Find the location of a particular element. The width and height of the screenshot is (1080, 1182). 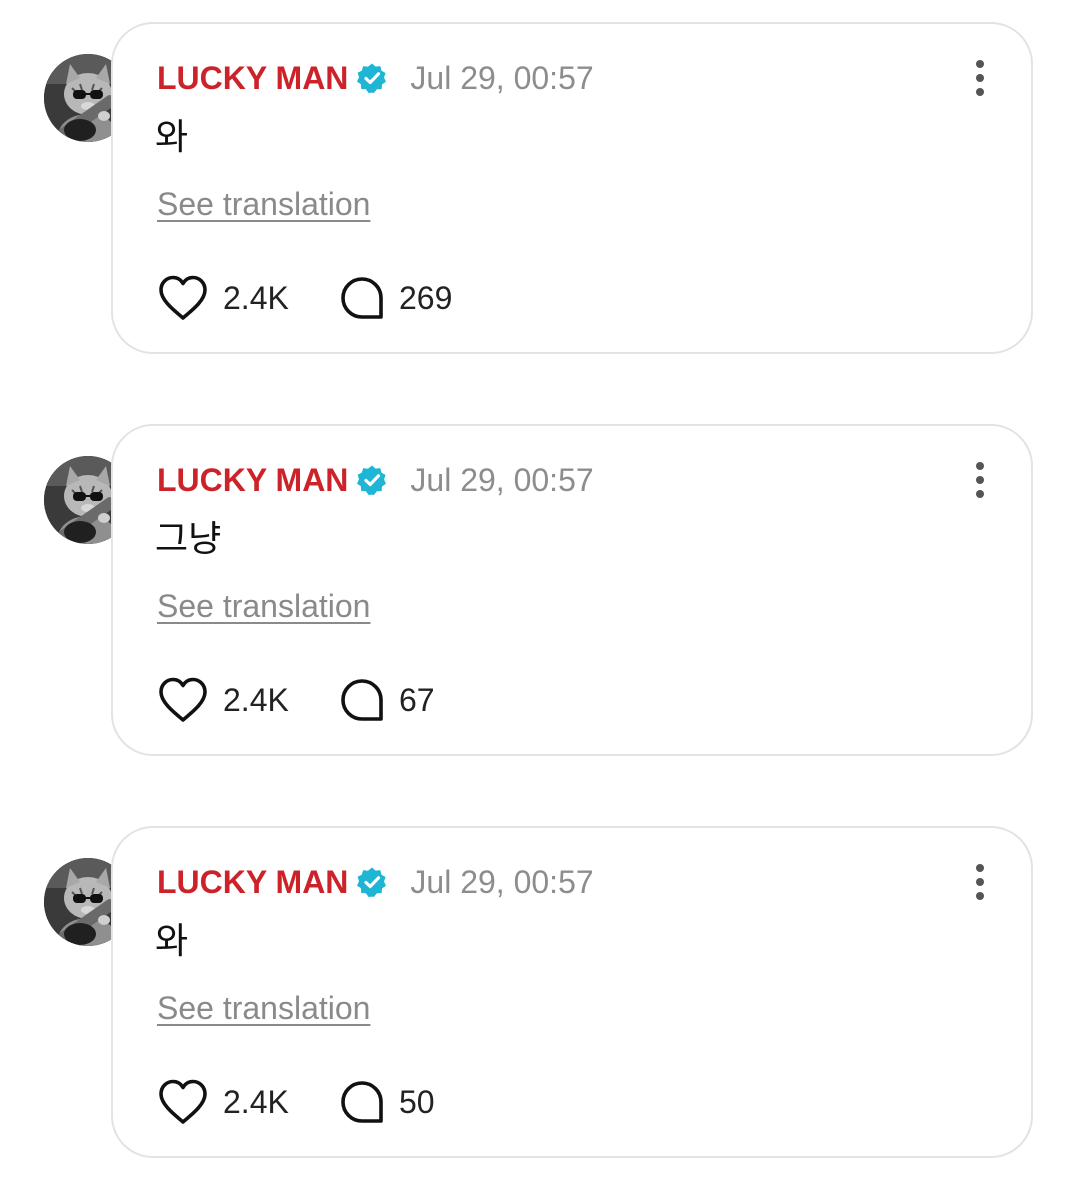

reply-count: 50 is located at coordinates (417, 1101).